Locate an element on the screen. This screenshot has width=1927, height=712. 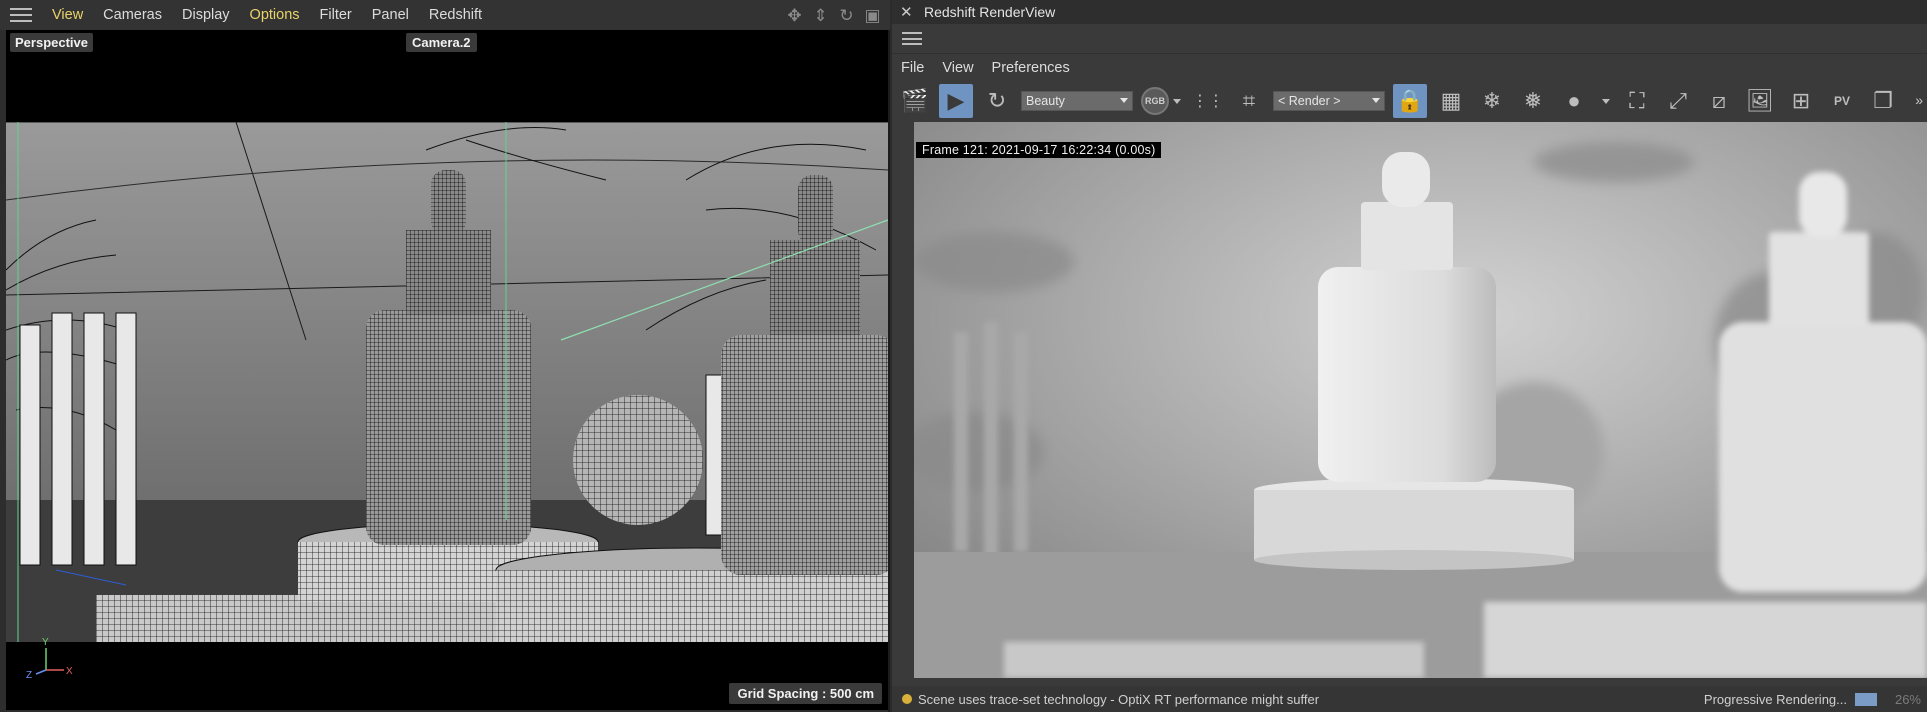
renderview-titlebar: ✕ Redshift RenderView is located at coordinates (1409, 12).